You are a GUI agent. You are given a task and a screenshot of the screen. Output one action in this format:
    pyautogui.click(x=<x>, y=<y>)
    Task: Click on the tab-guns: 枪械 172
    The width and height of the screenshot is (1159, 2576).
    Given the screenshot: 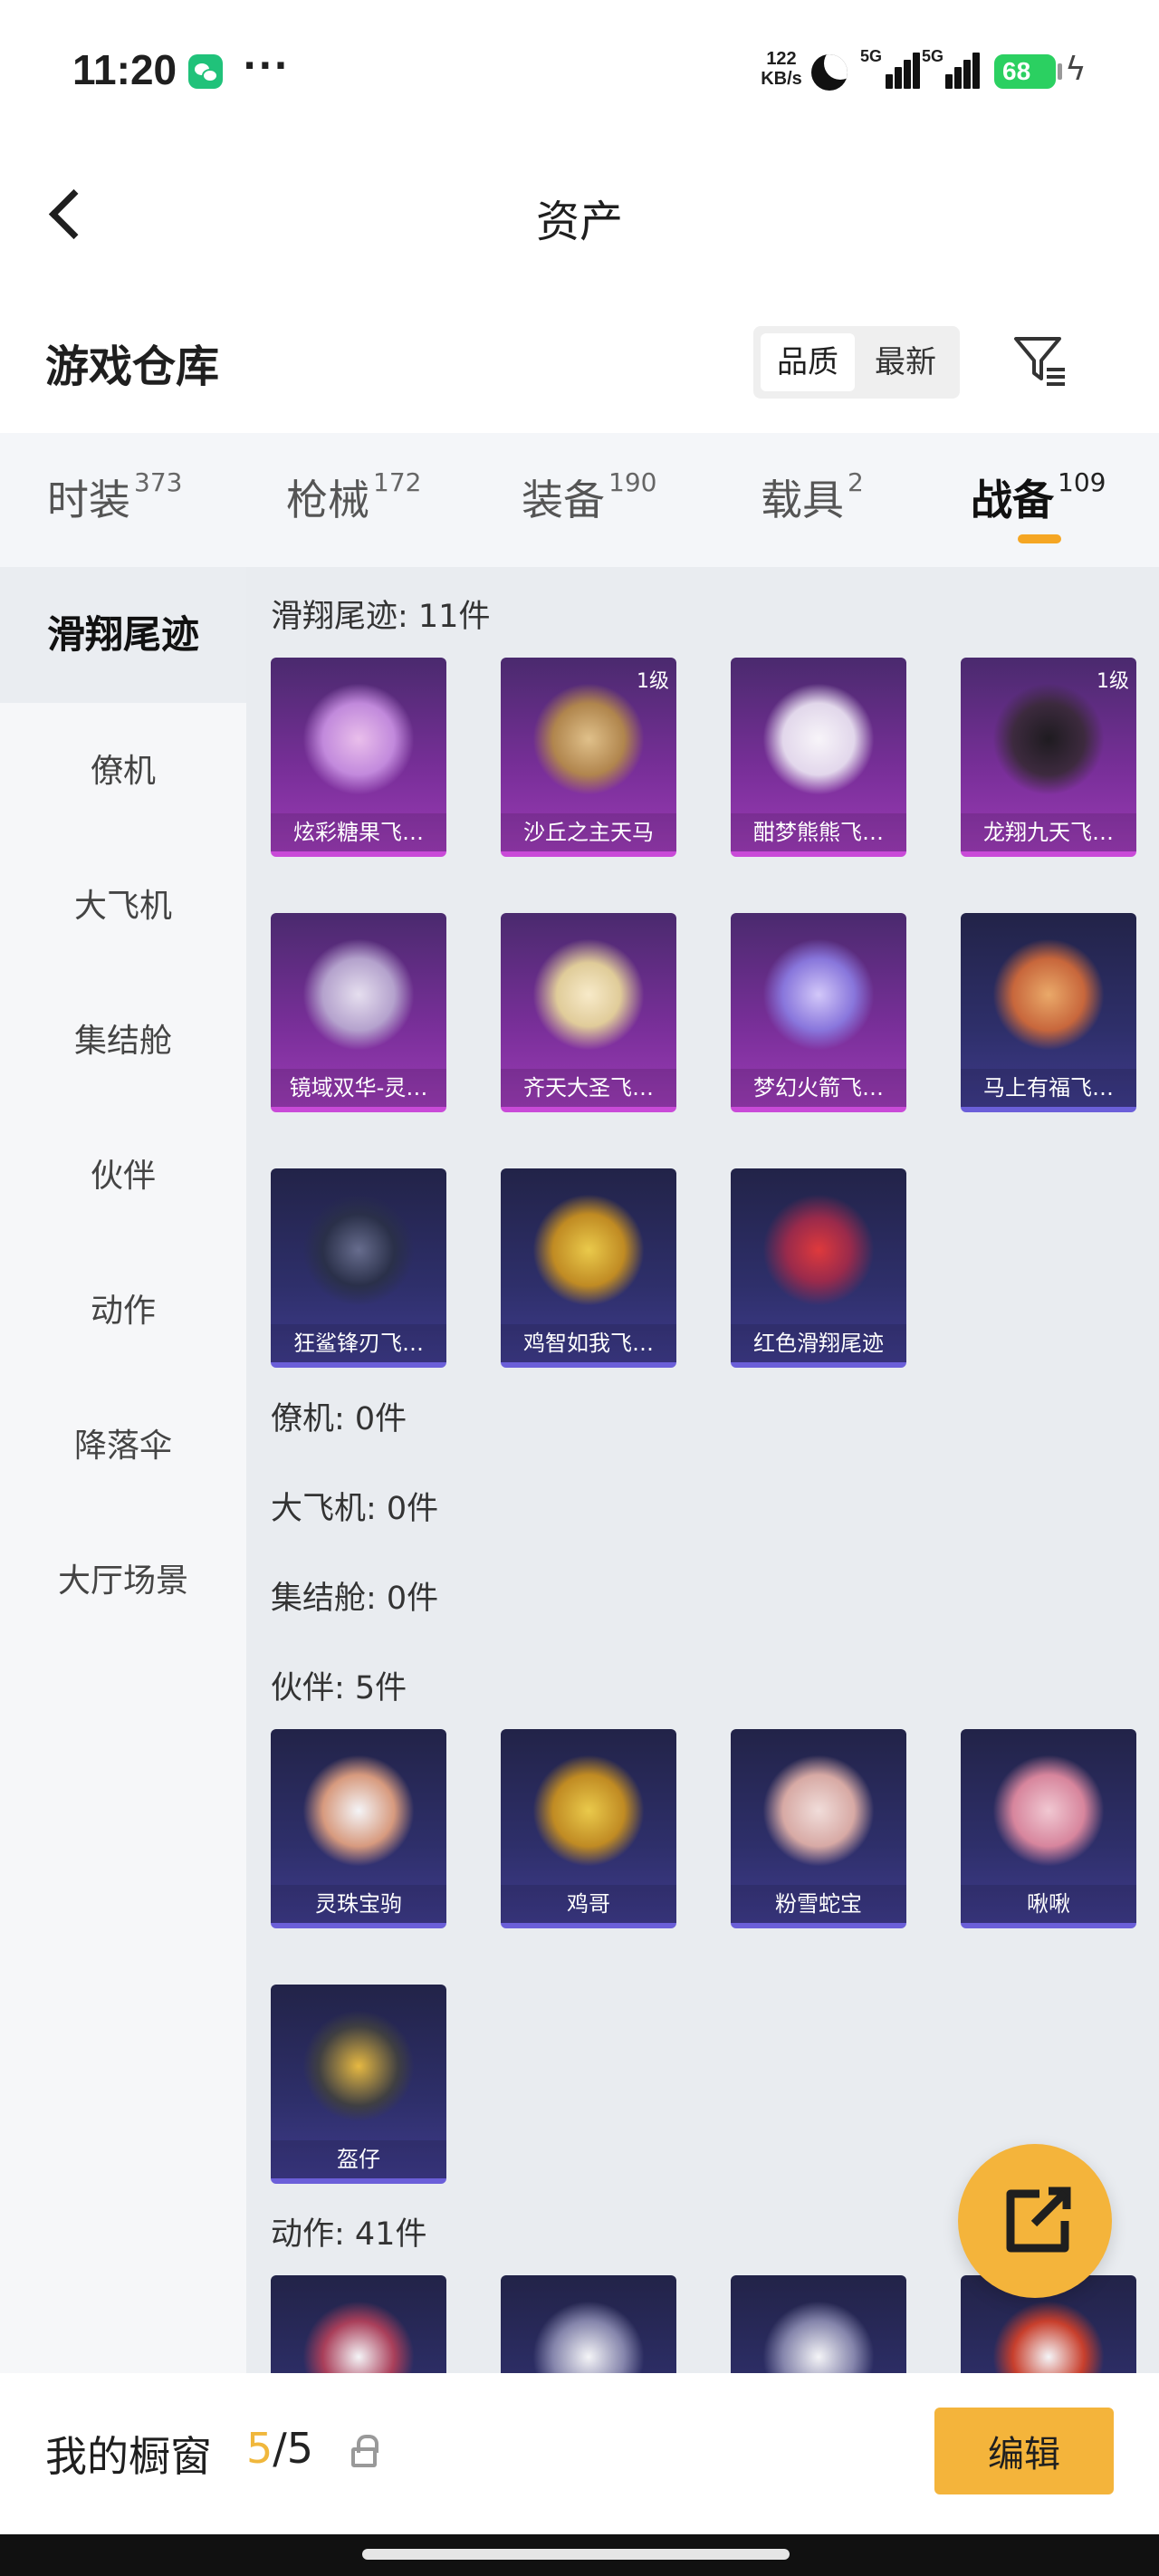 What is the action you would take?
    pyautogui.click(x=353, y=497)
    